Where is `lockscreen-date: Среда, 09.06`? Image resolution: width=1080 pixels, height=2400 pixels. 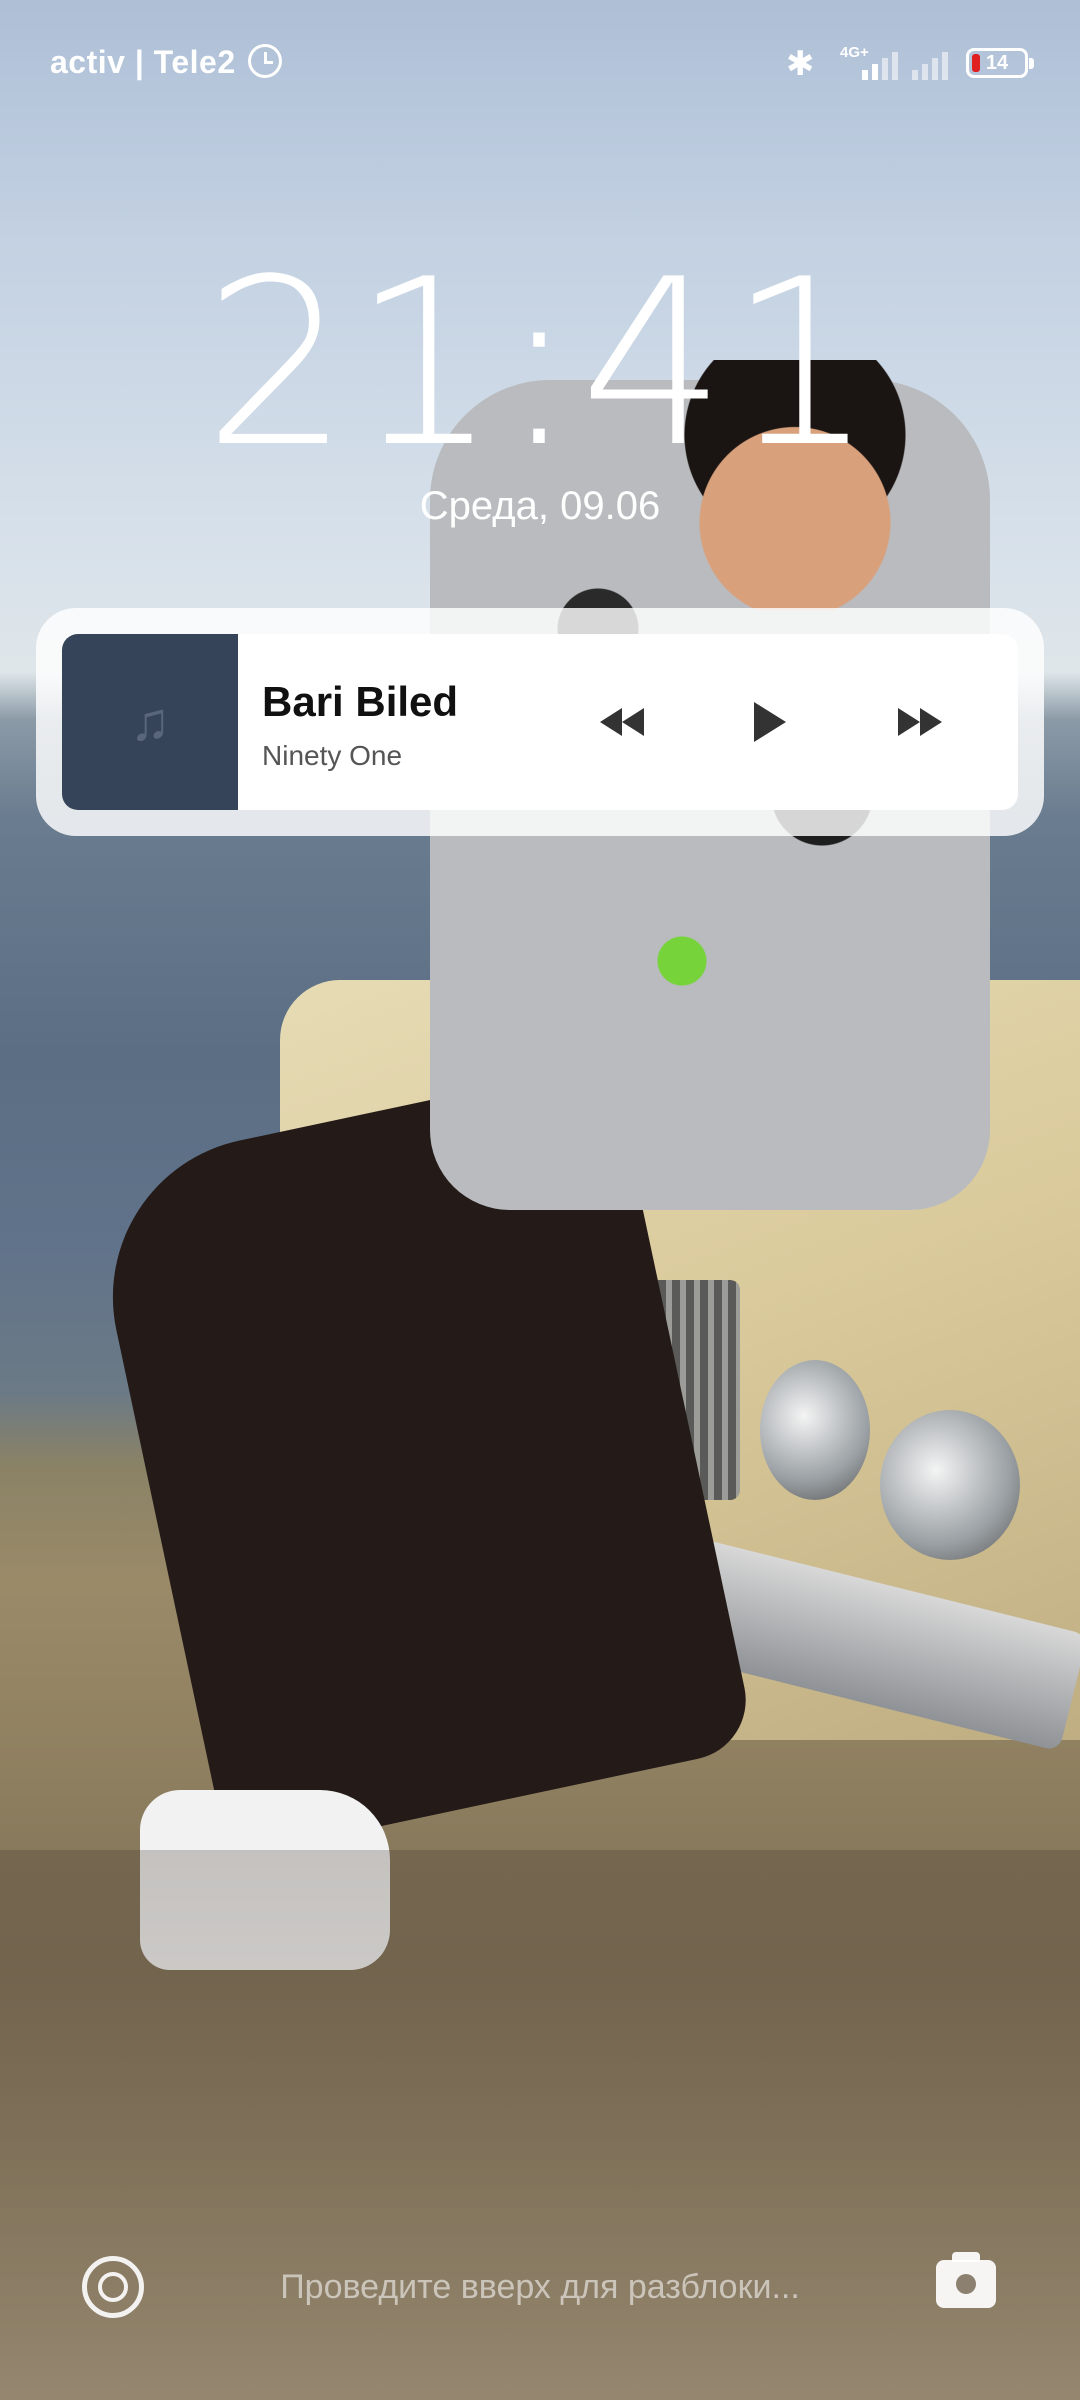
lockscreen-date: Среда, 09.06 is located at coordinates (540, 506).